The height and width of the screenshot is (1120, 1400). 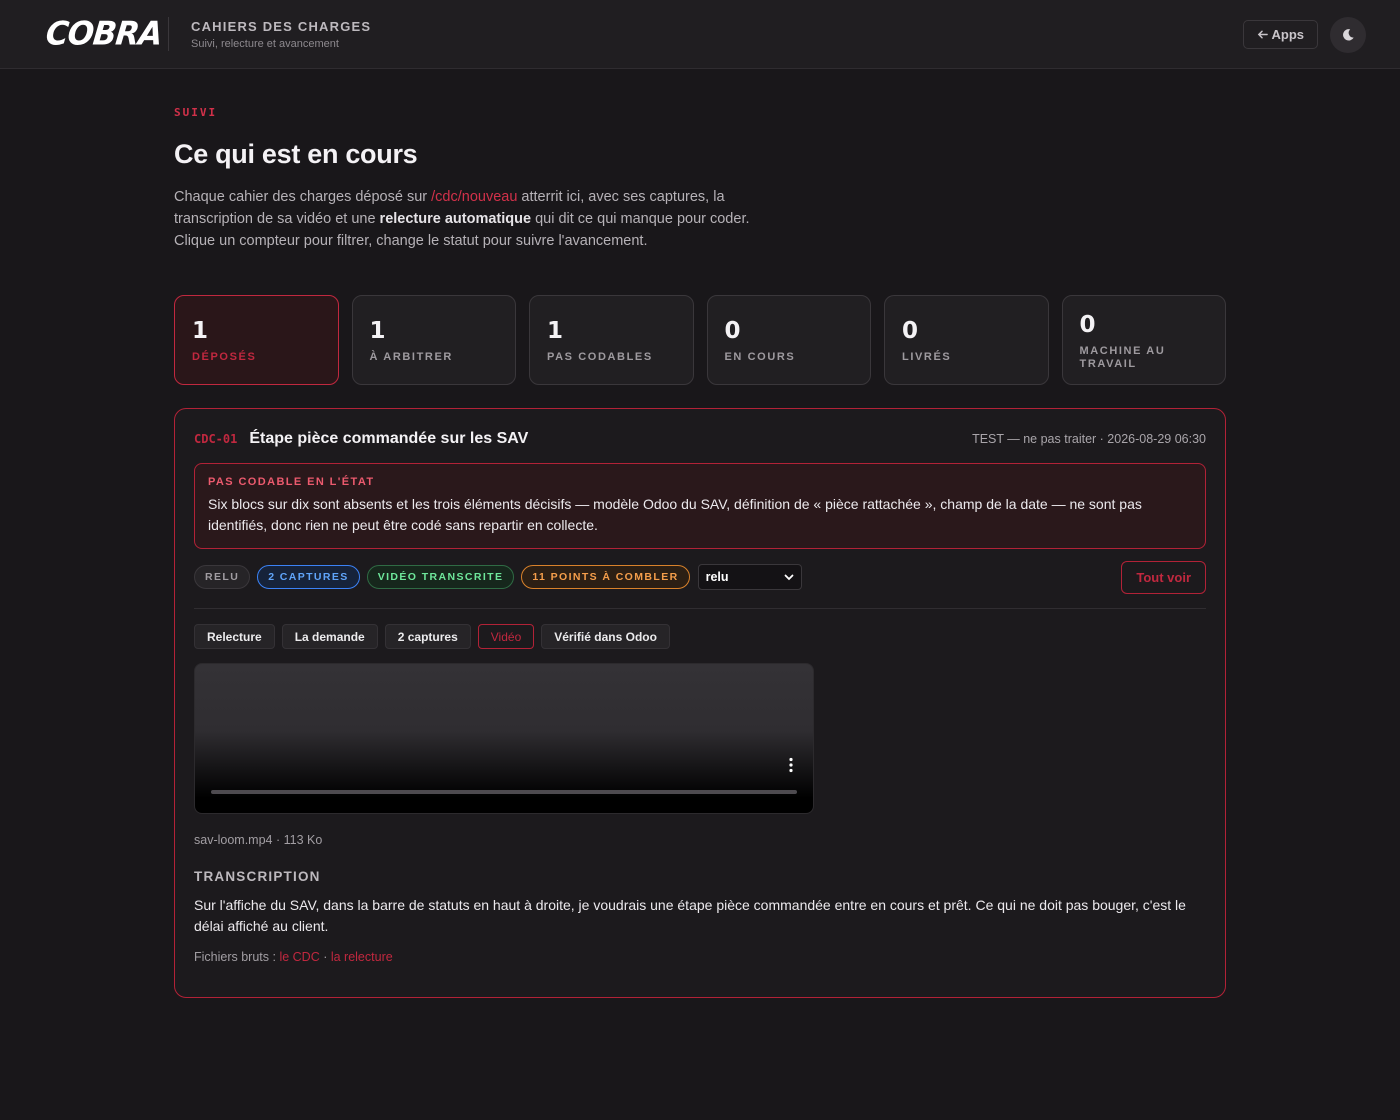 What do you see at coordinates (788, 340) in the screenshot?
I see `counter-en-cours: 0 EN COURS` at bounding box center [788, 340].